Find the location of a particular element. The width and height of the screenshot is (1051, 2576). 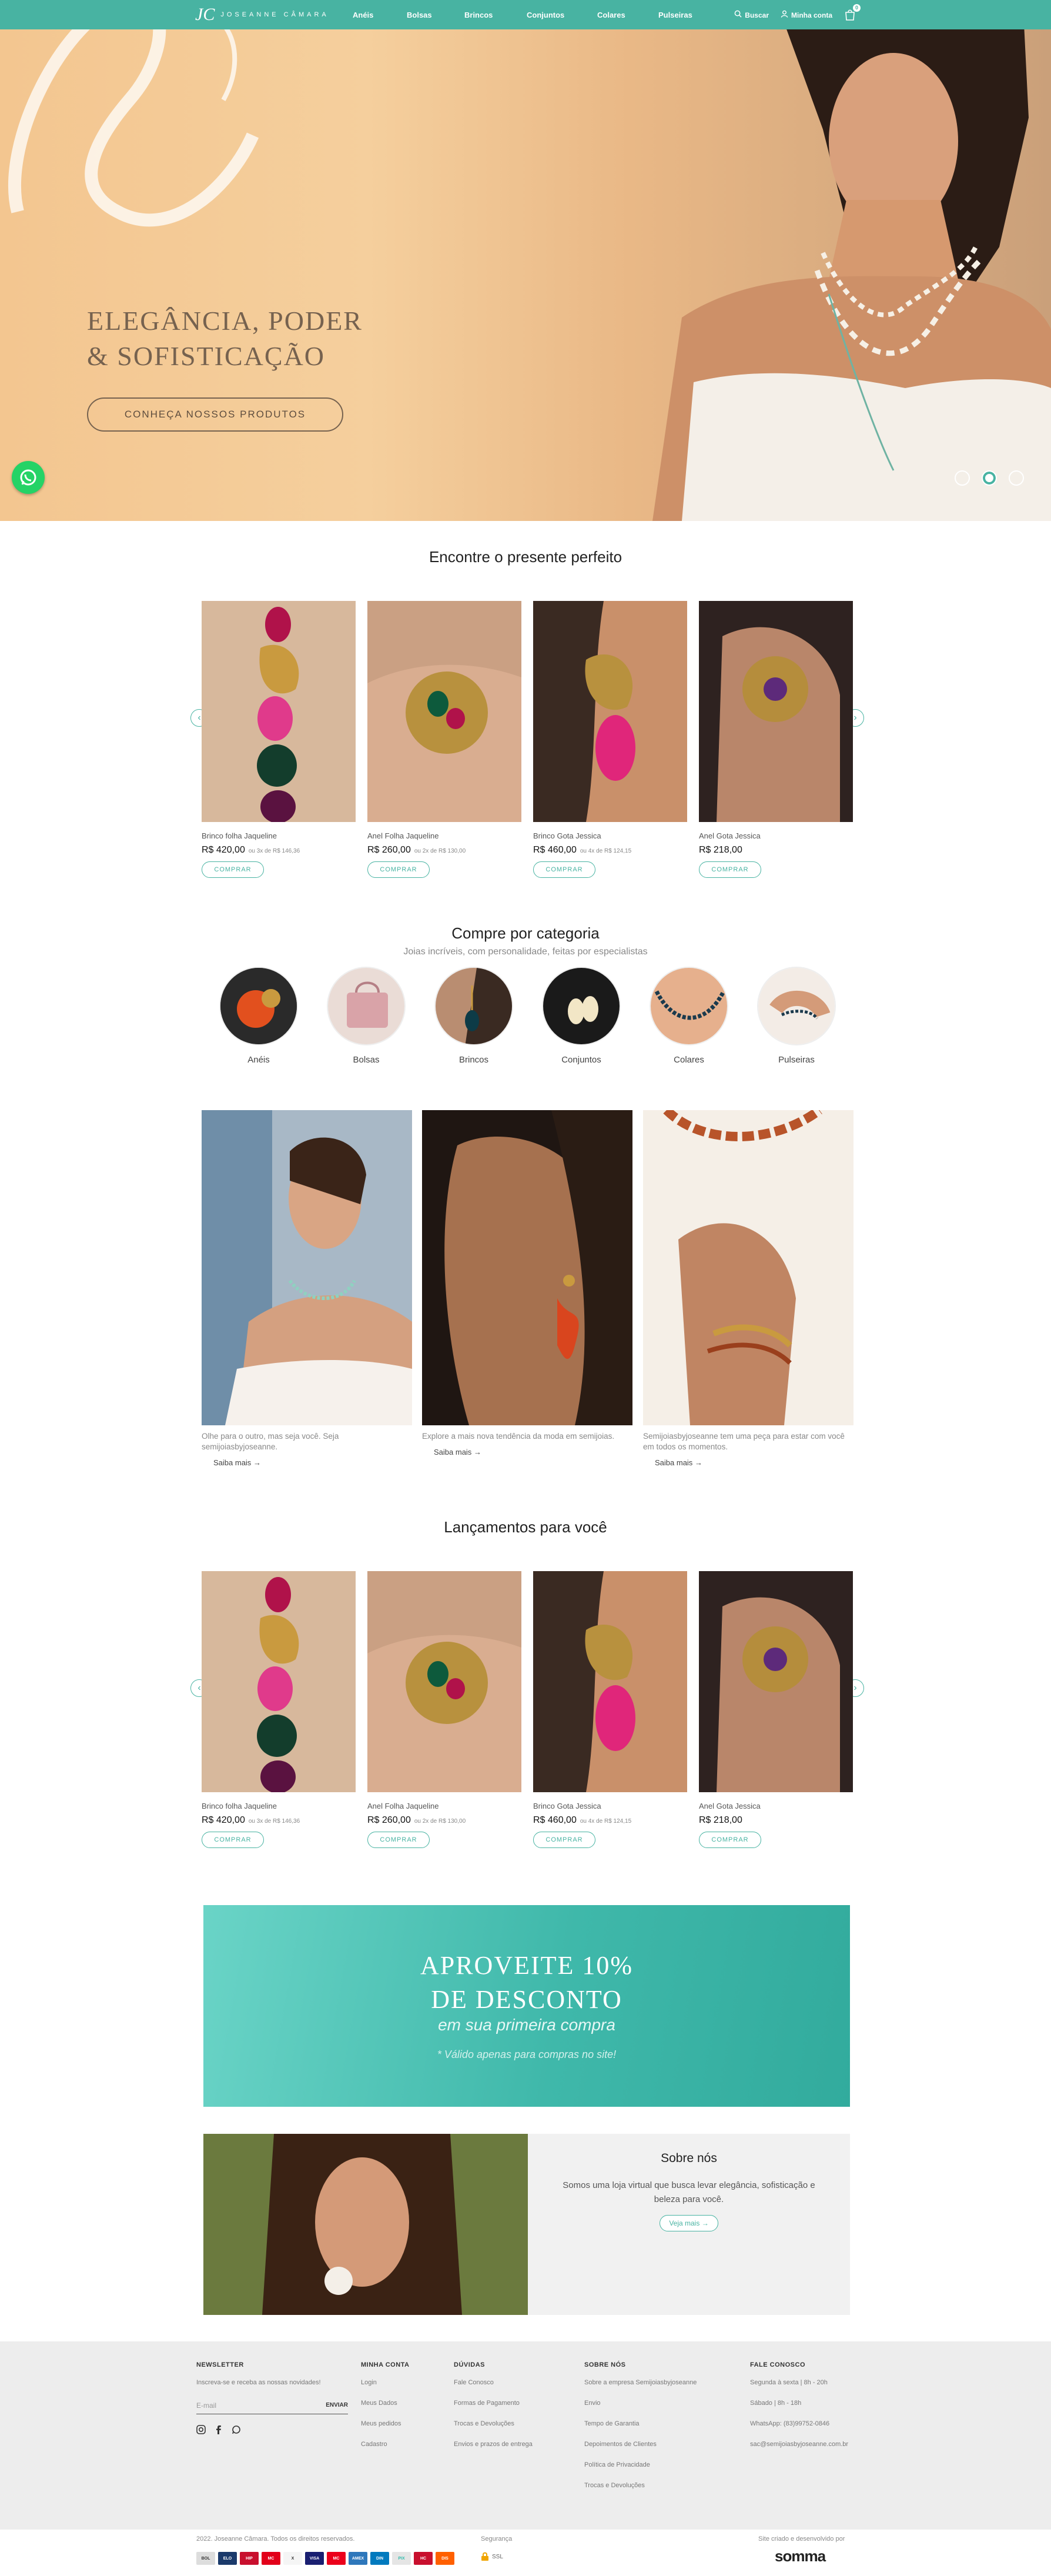

category-bolsas: Bolsas is located at coordinates (366, 1016).